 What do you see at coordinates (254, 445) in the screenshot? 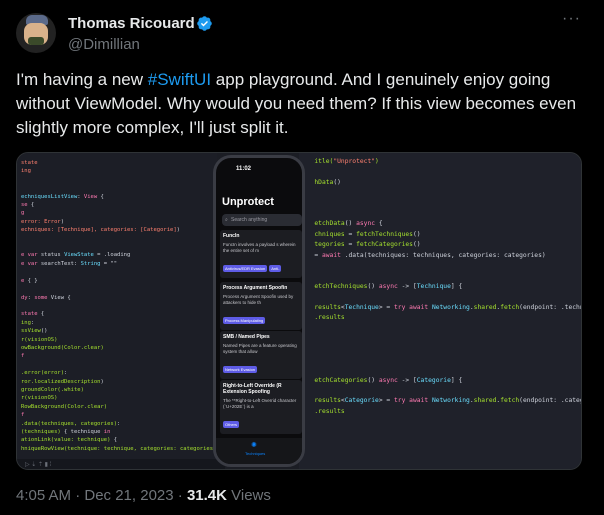
I see `techniques-tab-icon: ✺` at bounding box center [254, 445].